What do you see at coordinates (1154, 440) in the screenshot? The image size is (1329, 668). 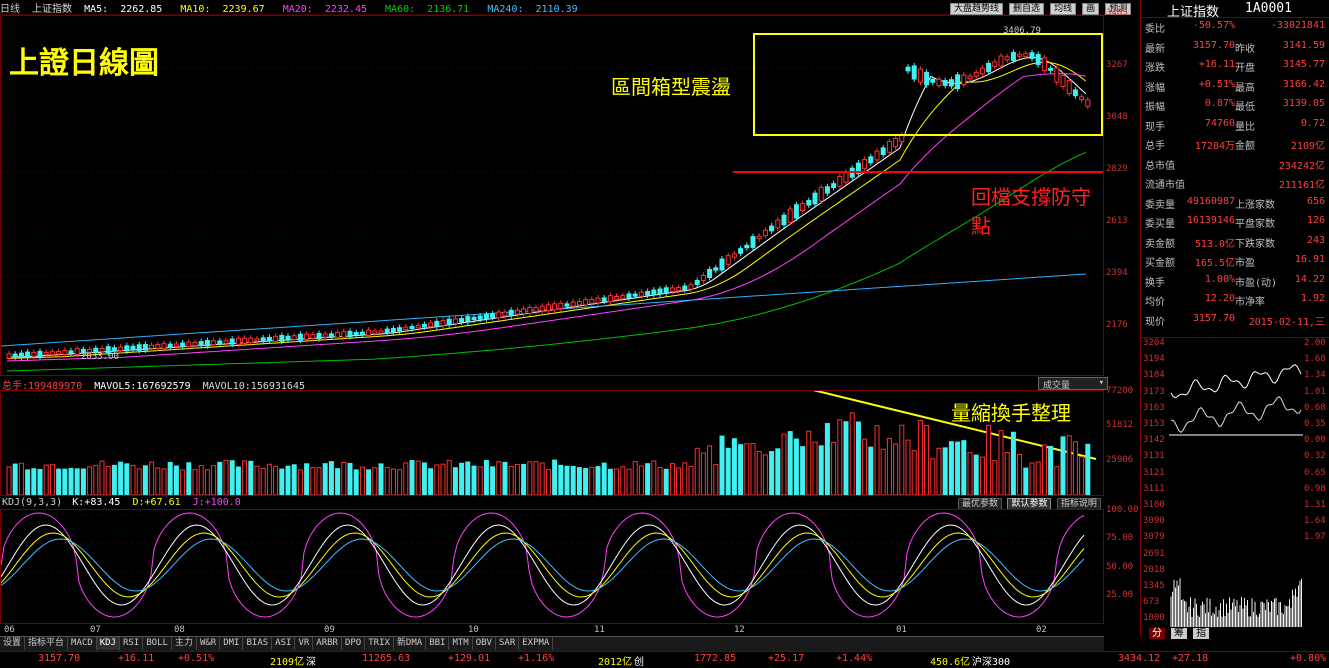 I see `intraday-price-tick: 3142` at bounding box center [1154, 440].